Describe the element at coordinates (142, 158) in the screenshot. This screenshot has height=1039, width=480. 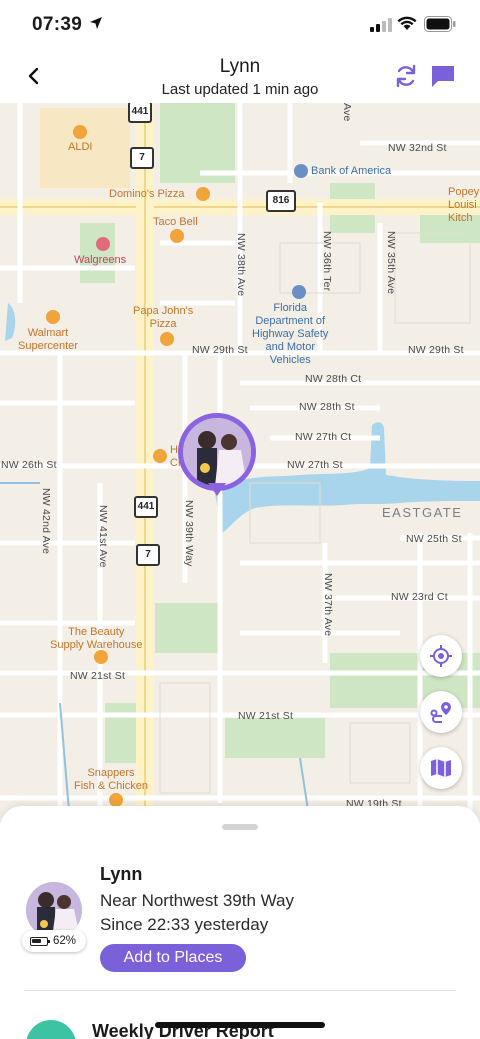
I see `route-shield-fl7: 7` at that location.